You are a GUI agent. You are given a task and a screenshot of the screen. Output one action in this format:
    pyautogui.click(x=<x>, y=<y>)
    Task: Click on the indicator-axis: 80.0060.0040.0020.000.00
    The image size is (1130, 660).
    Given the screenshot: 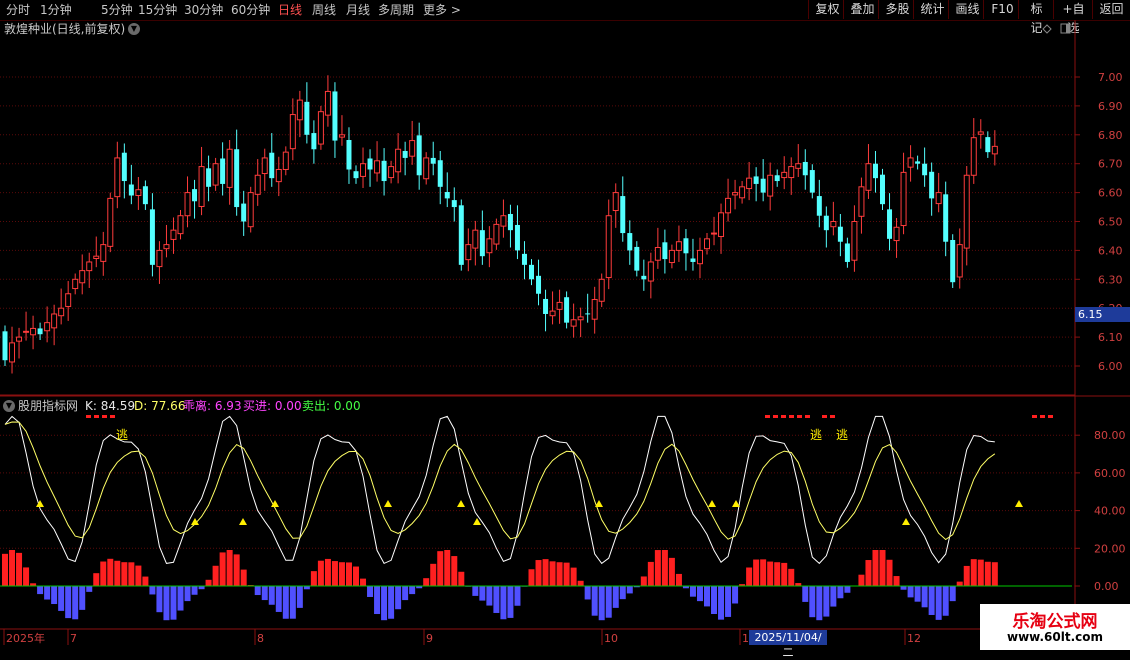 What is the action you would take?
    pyautogui.click(x=1100, y=511)
    